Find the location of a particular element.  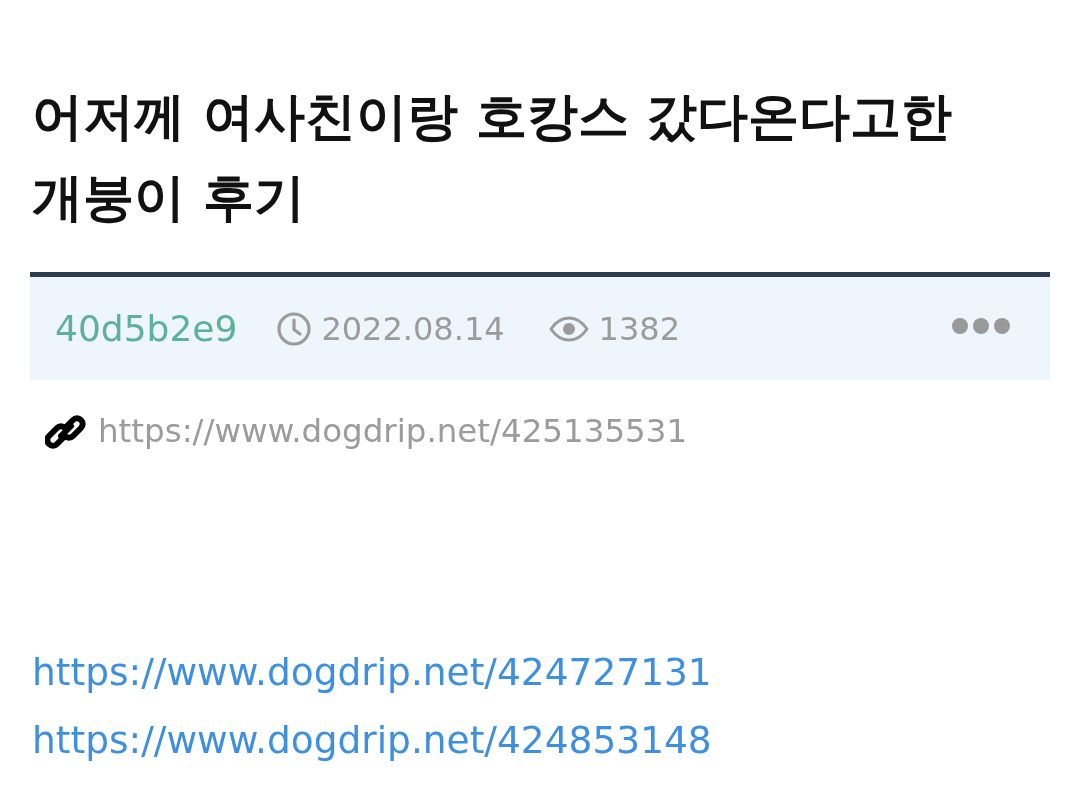

permalink-link: https://www.dogdrip.net/425135531 is located at coordinates (393, 431).